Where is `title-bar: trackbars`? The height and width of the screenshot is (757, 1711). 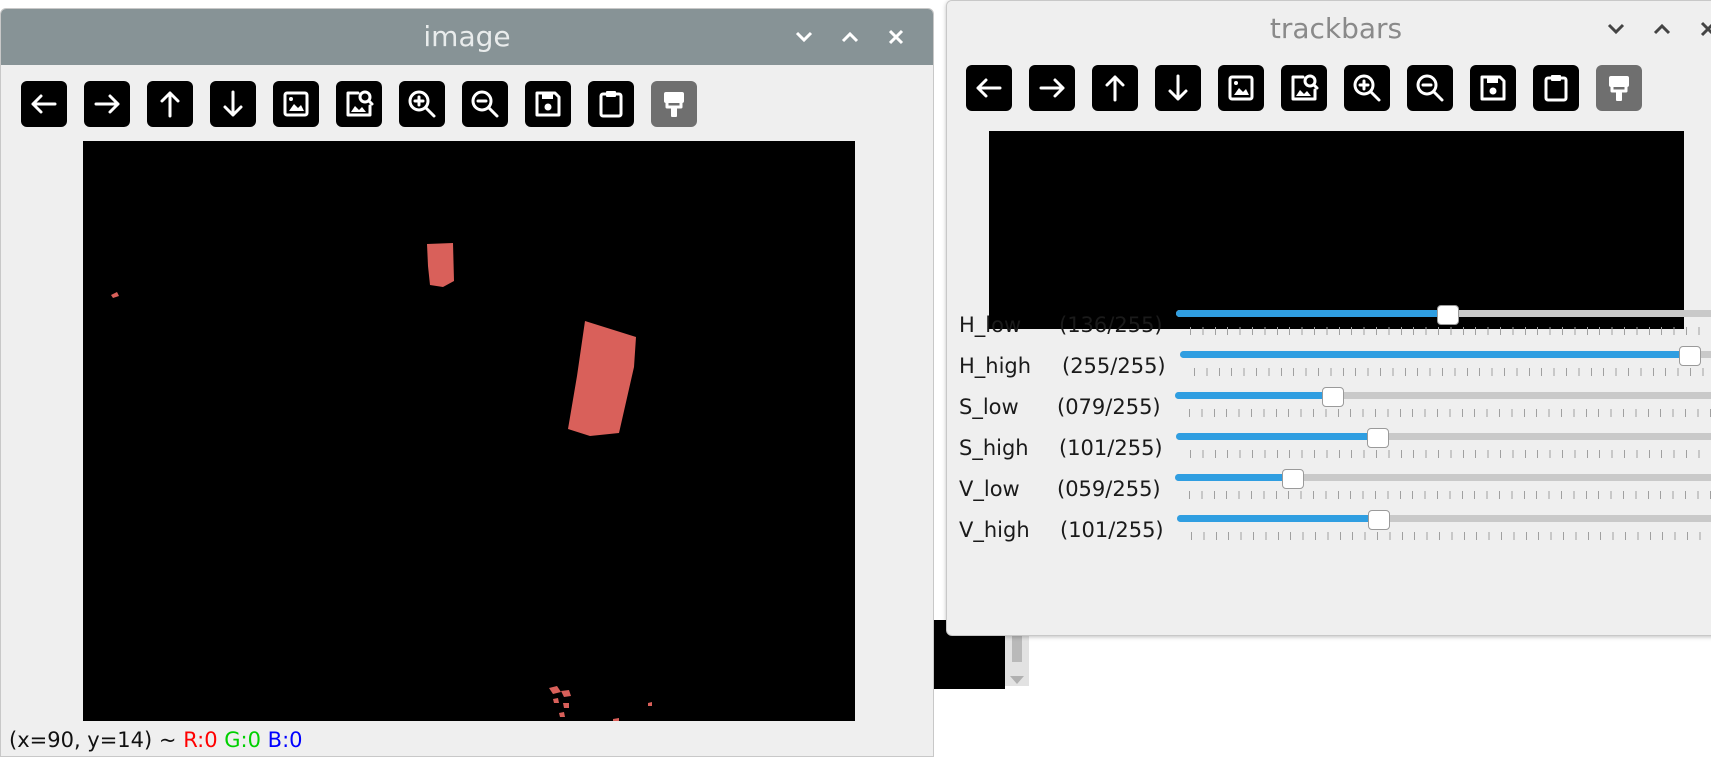 title-bar: trackbars is located at coordinates (1329, 29).